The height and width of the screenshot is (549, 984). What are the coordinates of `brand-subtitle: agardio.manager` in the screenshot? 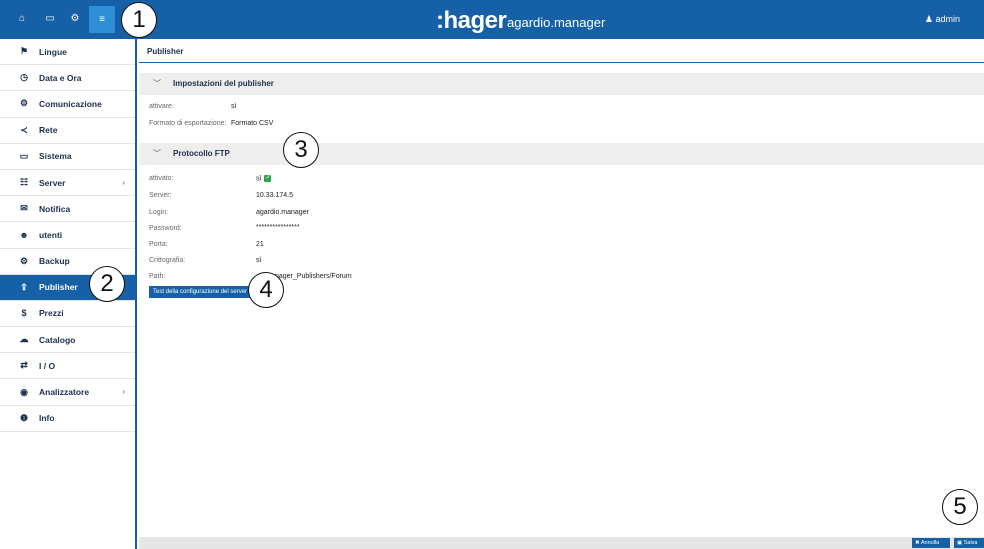 It's located at (556, 22).